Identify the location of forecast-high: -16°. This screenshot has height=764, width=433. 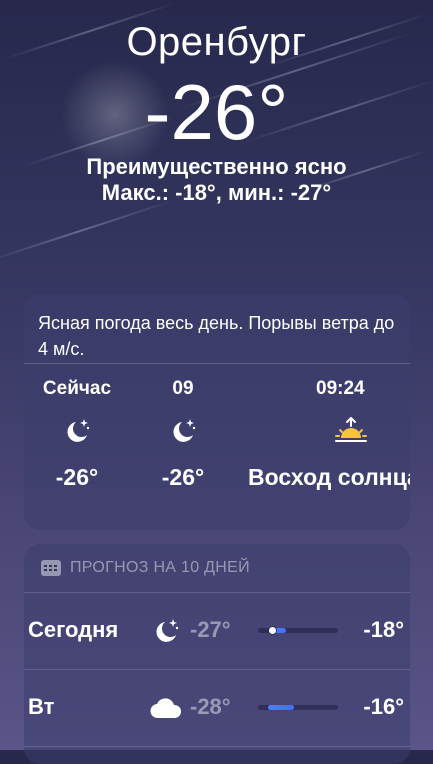
(383, 706).